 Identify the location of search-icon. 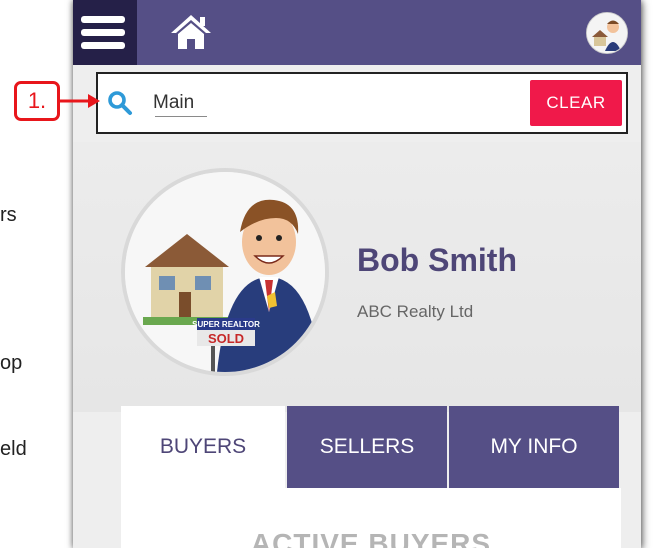
(120, 103).